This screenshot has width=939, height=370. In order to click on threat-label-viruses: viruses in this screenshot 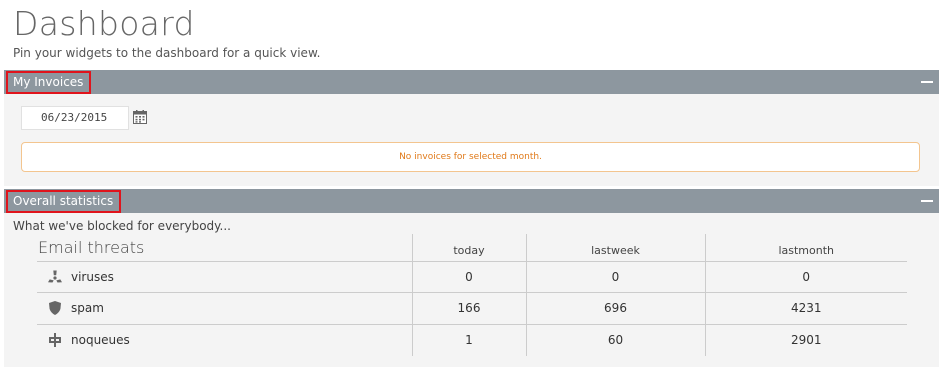, I will do `click(92, 276)`.